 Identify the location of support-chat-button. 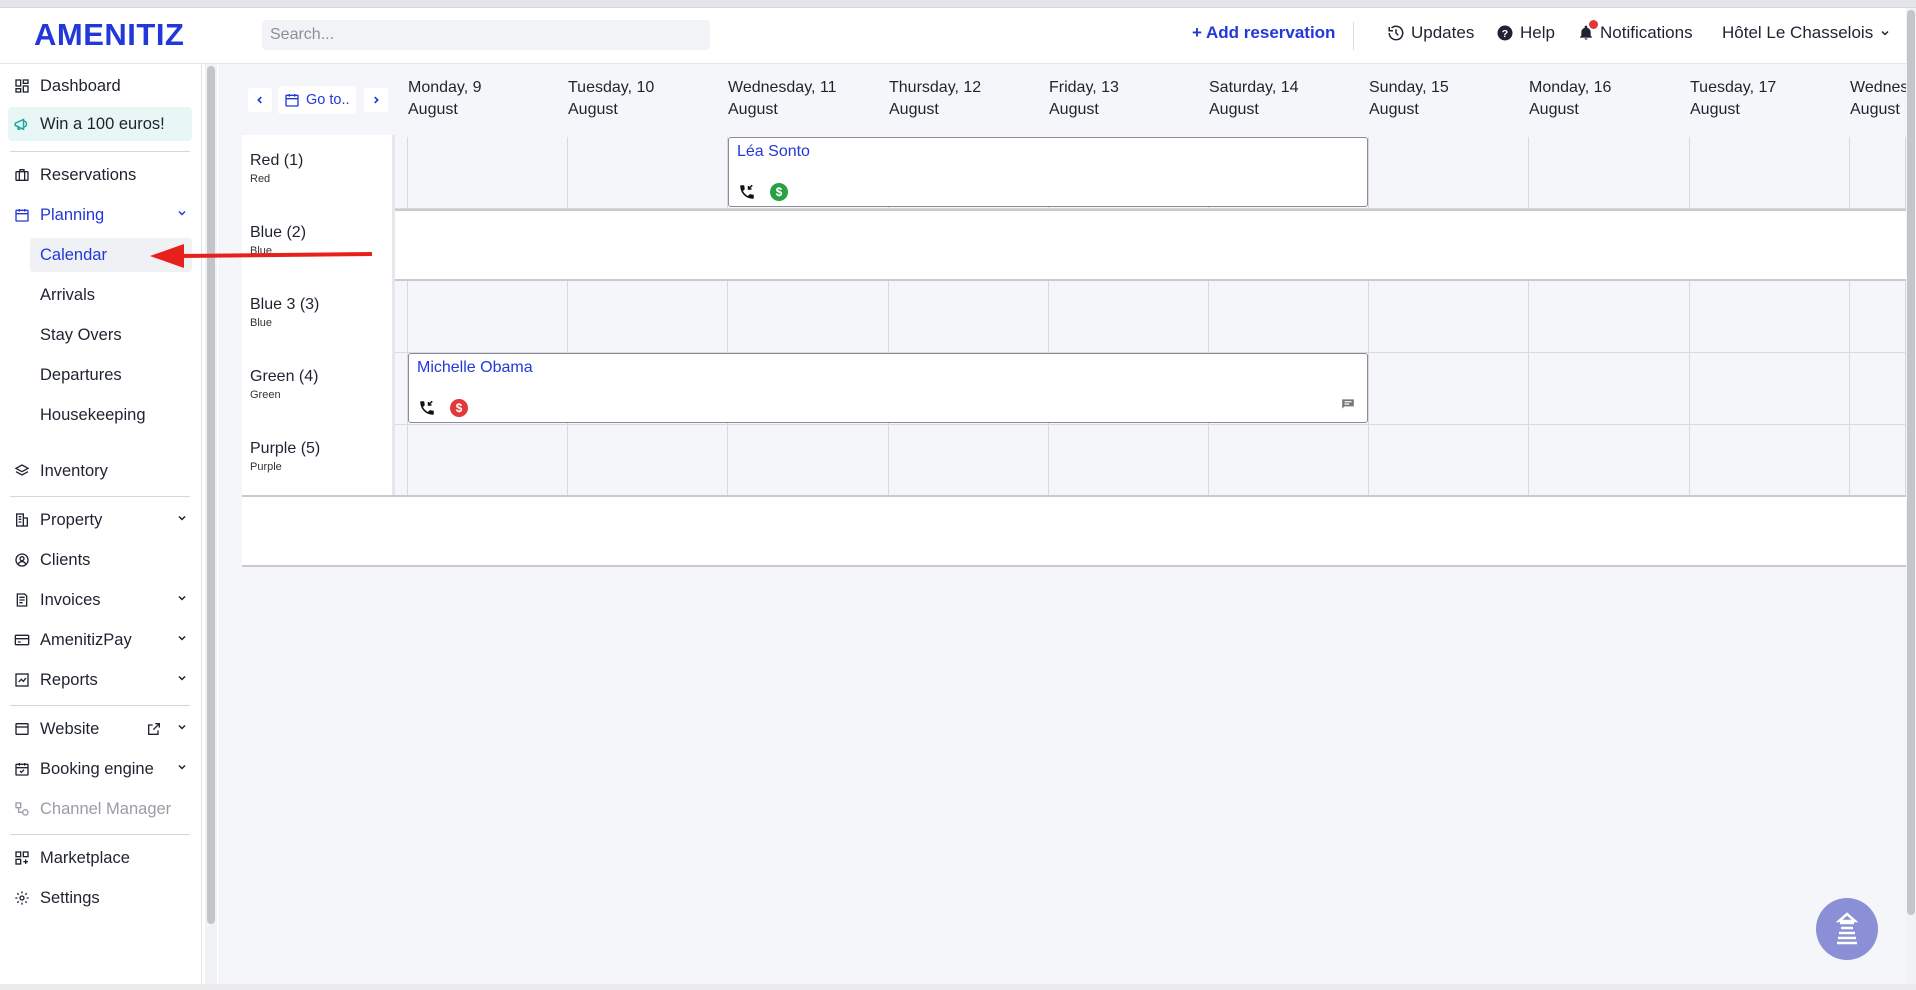
(1847, 929).